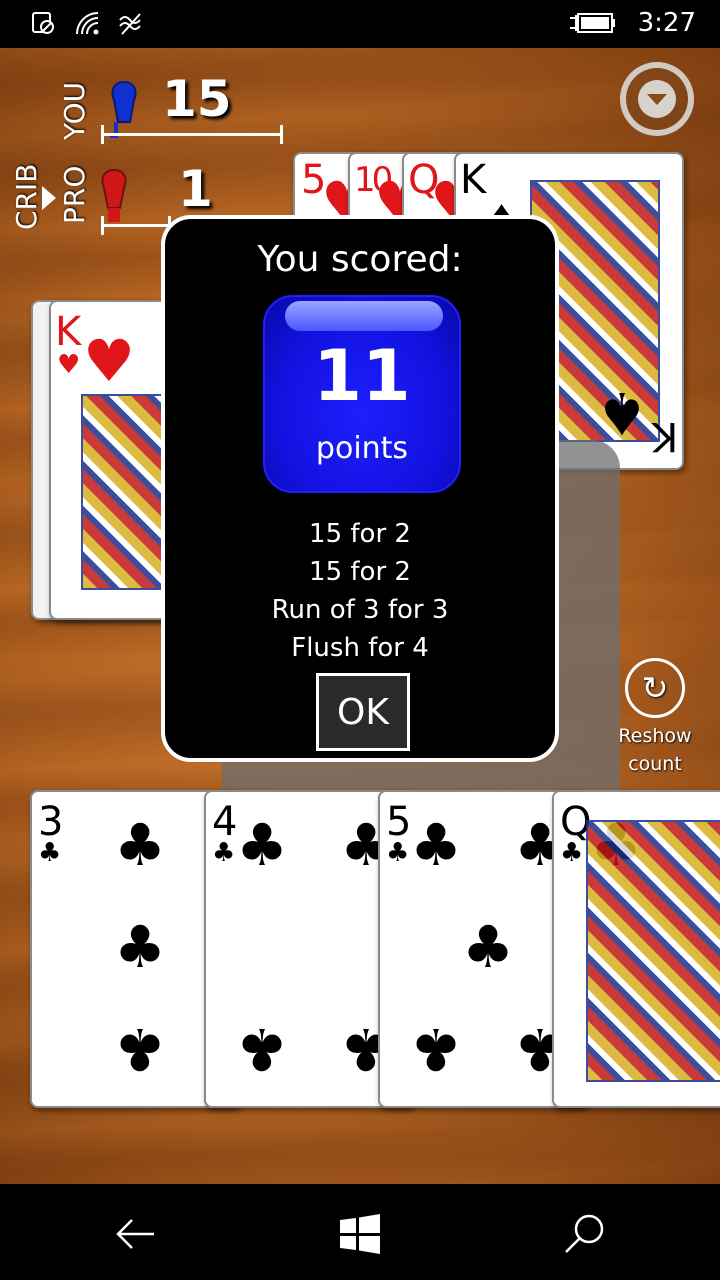 Image resolution: width=720 pixels, height=1280 pixels. I want to click on battery-charging-icon, so click(592, 23).